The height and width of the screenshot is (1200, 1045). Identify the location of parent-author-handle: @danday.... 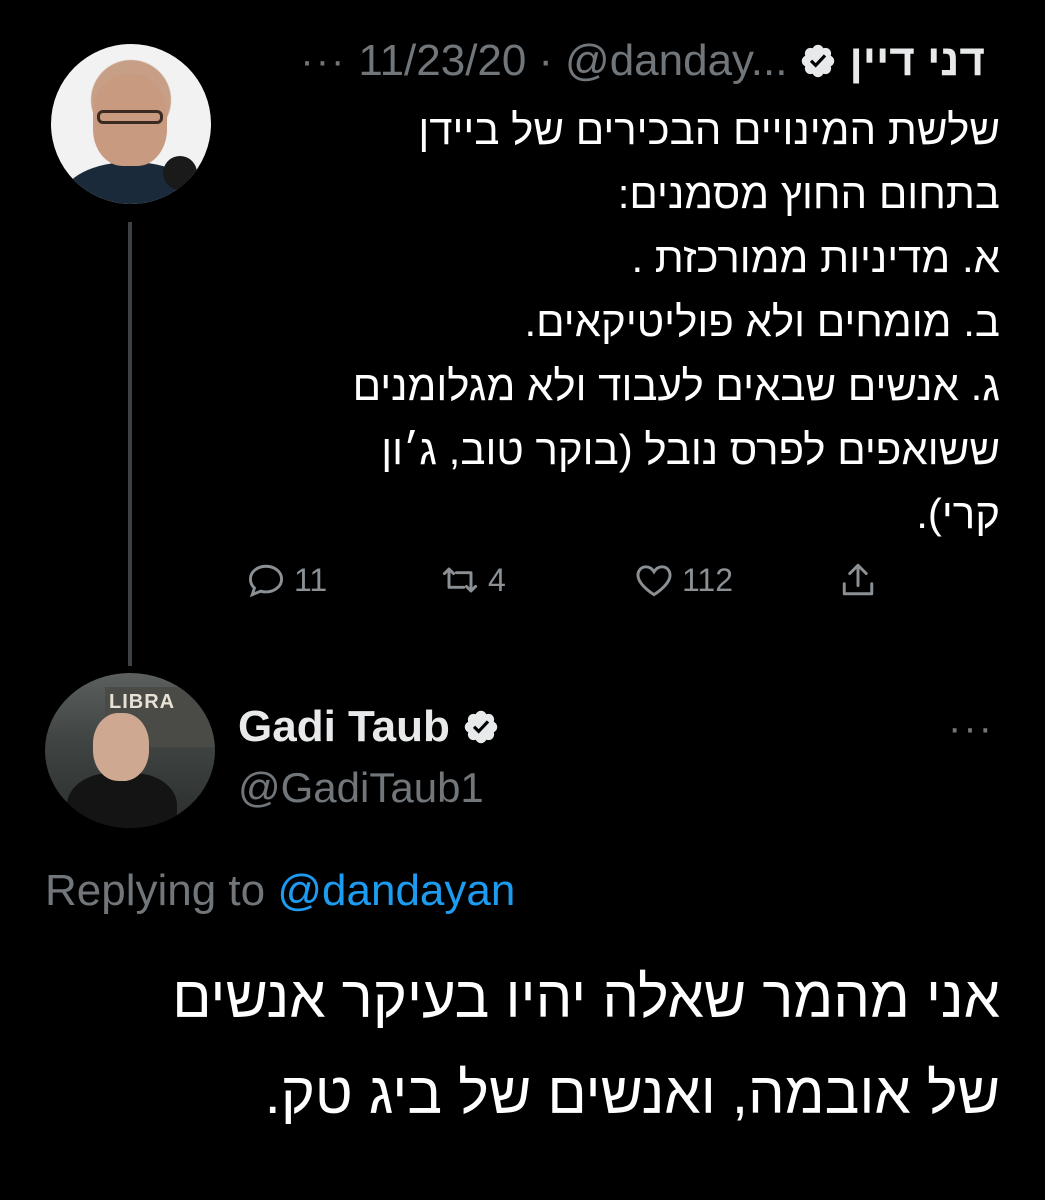
(676, 61).